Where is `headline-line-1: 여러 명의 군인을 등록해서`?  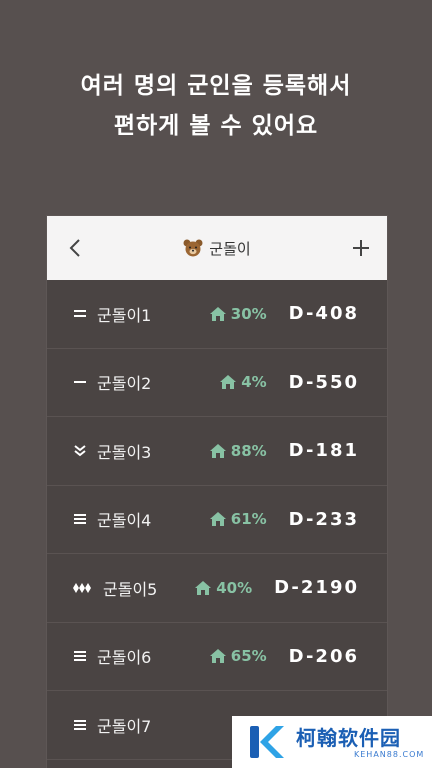
headline-line-1: 여러 명의 군인을 등록해서 is located at coordinates (216, 86).